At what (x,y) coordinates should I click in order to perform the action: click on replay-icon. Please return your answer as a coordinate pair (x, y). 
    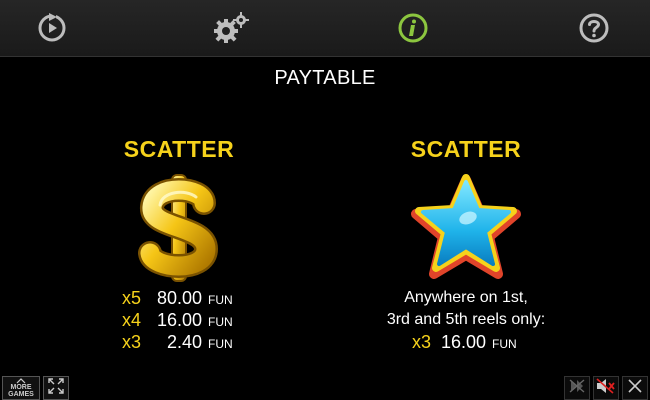
    Looking at the image, I should click on (52, 28).